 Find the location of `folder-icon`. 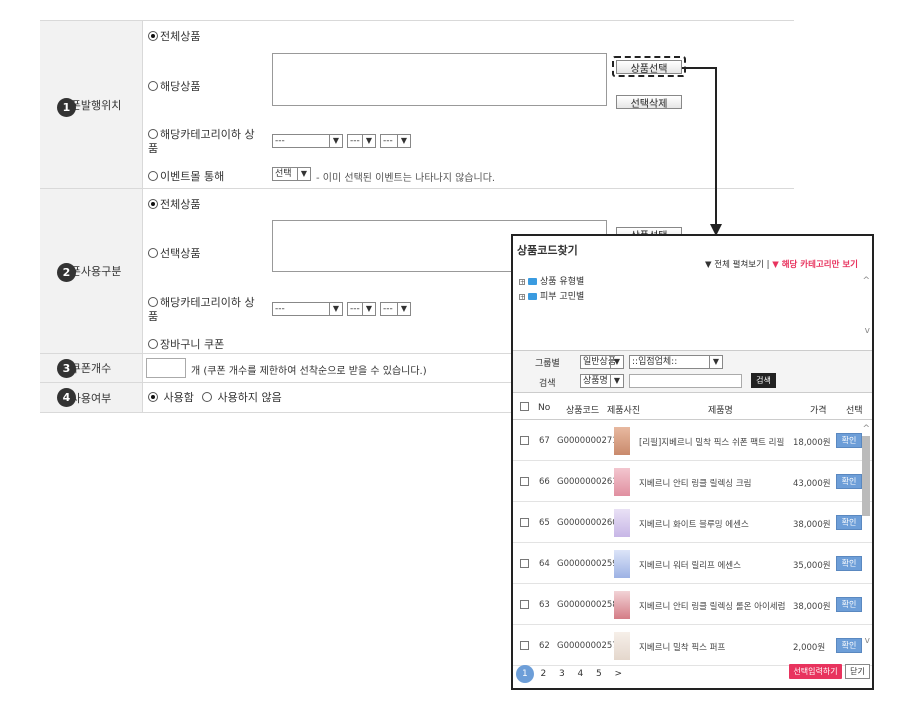

folder-icon is located at coordinates (532, 281).